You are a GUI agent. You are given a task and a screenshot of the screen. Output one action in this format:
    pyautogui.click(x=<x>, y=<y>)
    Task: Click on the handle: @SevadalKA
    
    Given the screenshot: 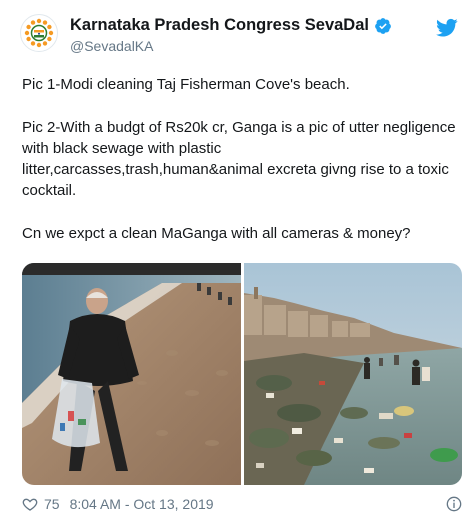 What is the action you would take?
    pyautogui.click(x=111, y=46)
    